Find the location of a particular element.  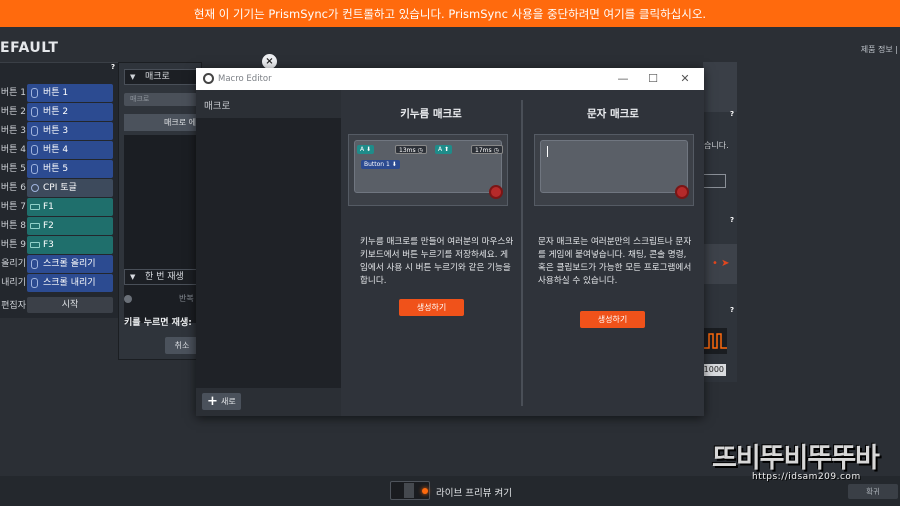

button-row-label: 버튼 1 is located at coordinates (13, 93).